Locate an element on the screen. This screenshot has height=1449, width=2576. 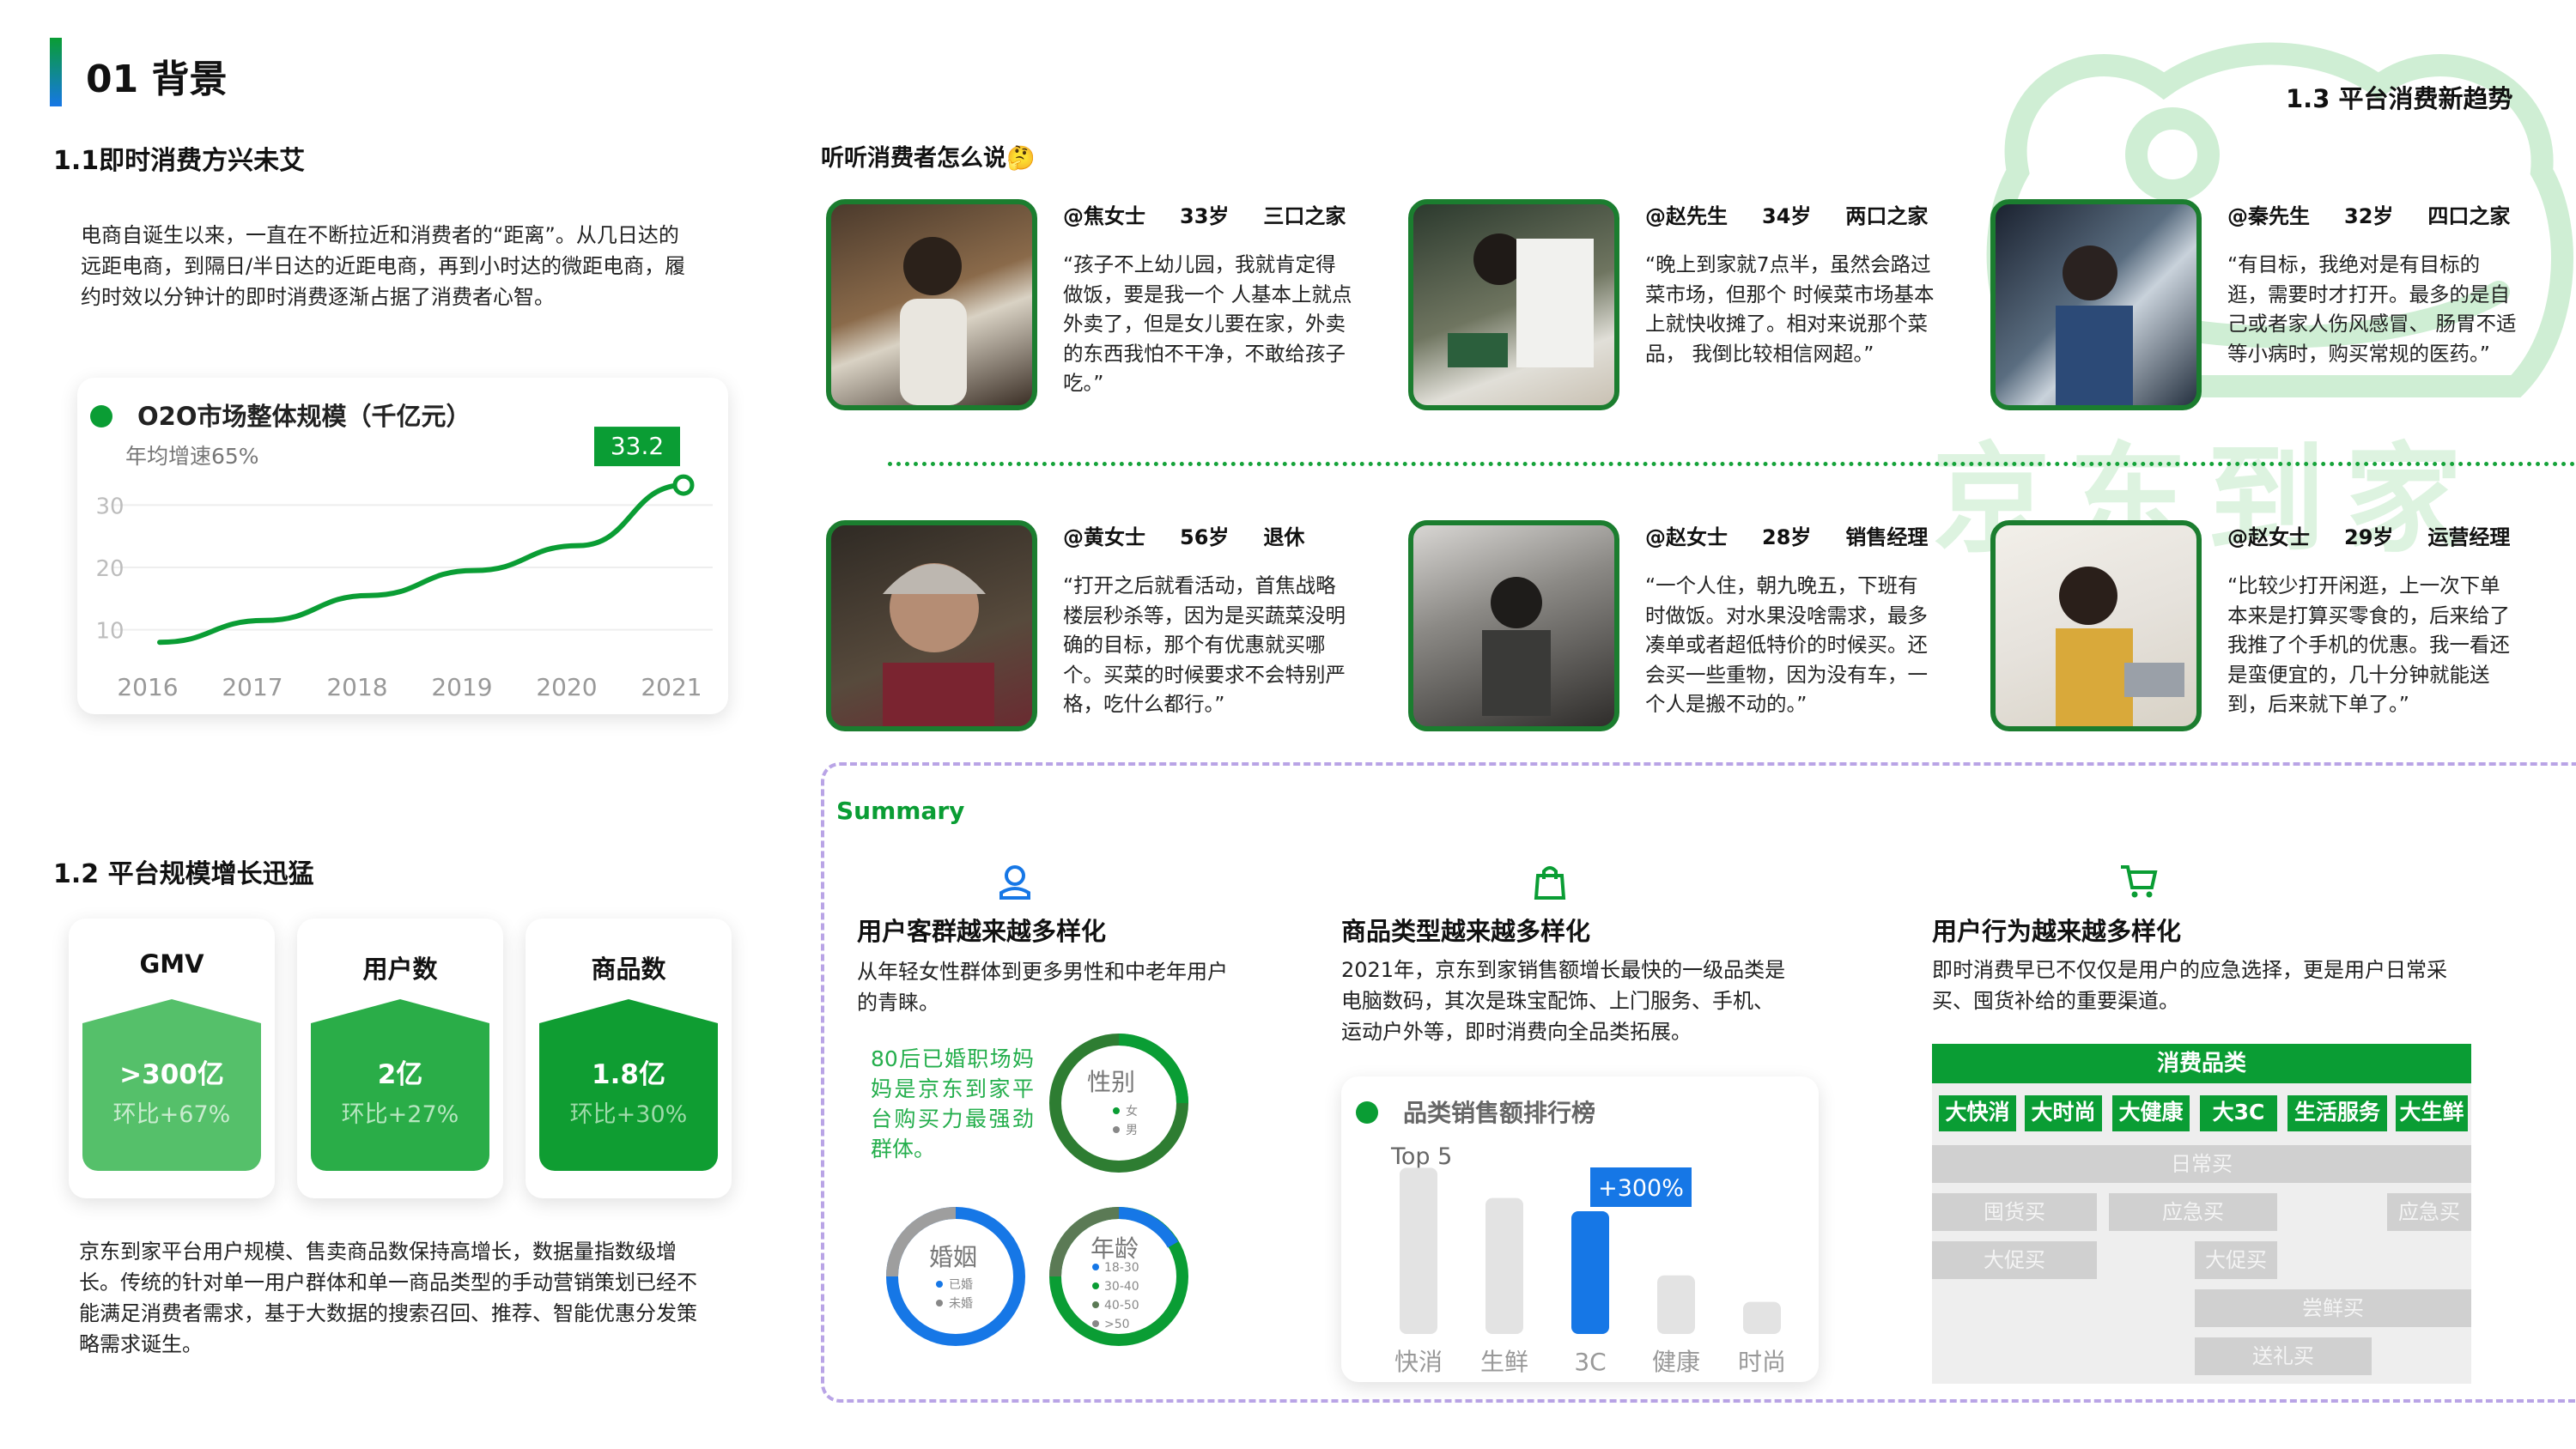
user-icon is located at coordinates (1014, 883).